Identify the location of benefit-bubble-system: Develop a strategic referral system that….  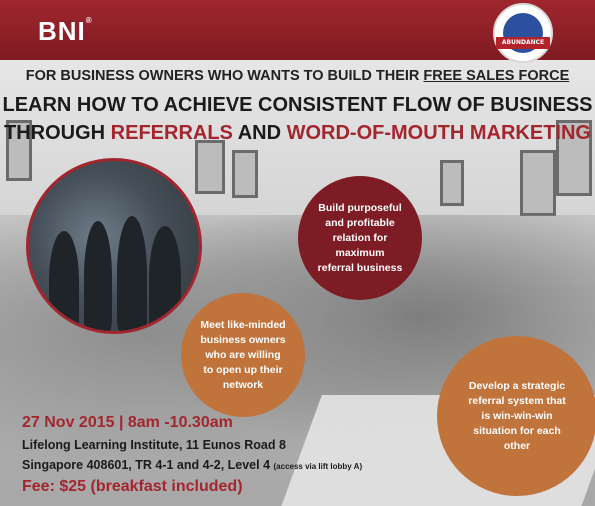
(516, 416).